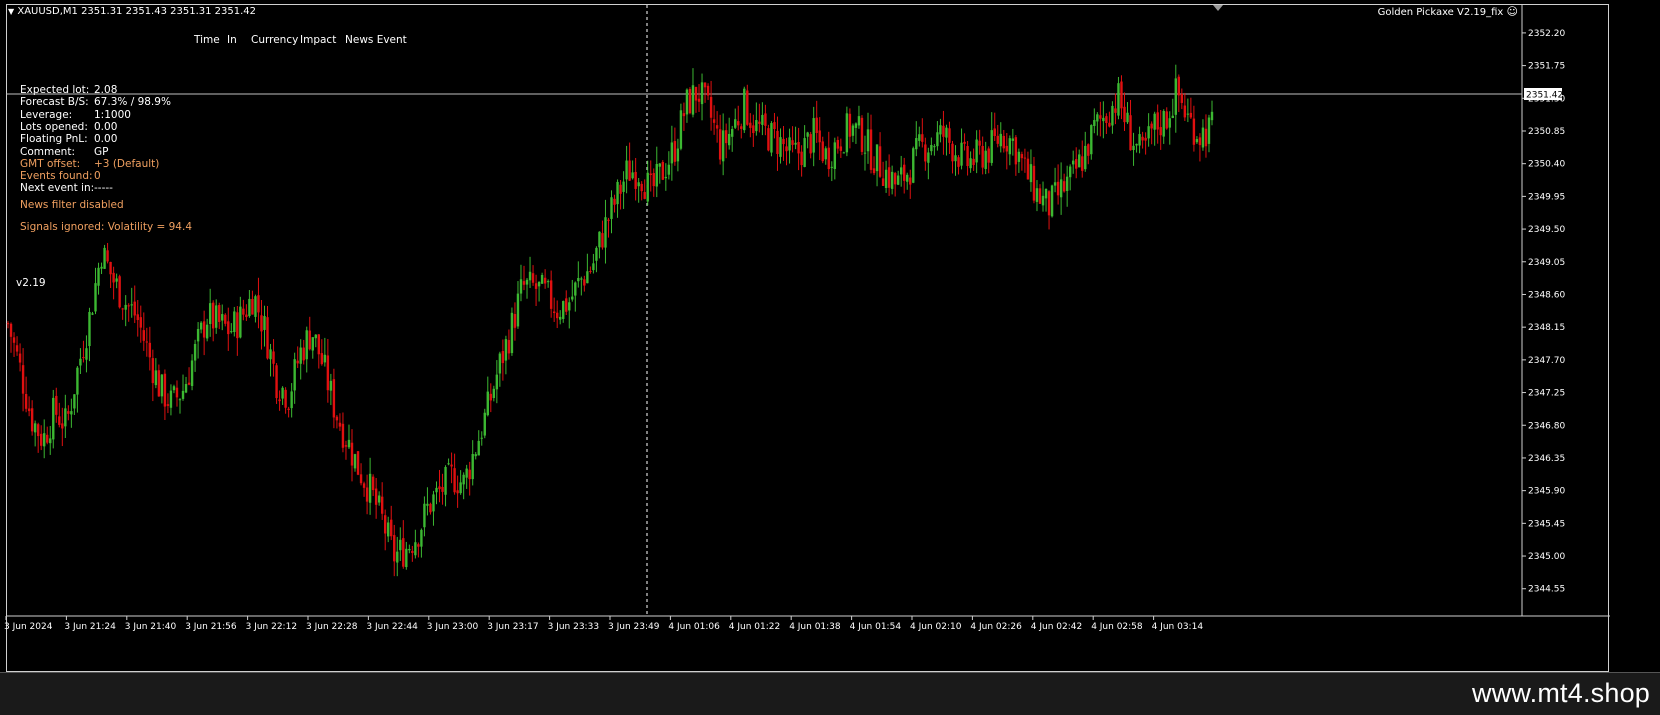 The image size is (1660, 715). I want to click on chevron-down-icon: ▼, so click(11, 11).